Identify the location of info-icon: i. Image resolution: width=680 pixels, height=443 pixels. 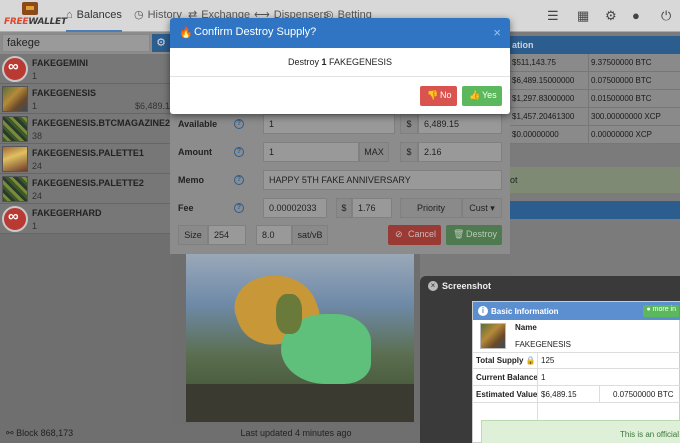
(483, 311).